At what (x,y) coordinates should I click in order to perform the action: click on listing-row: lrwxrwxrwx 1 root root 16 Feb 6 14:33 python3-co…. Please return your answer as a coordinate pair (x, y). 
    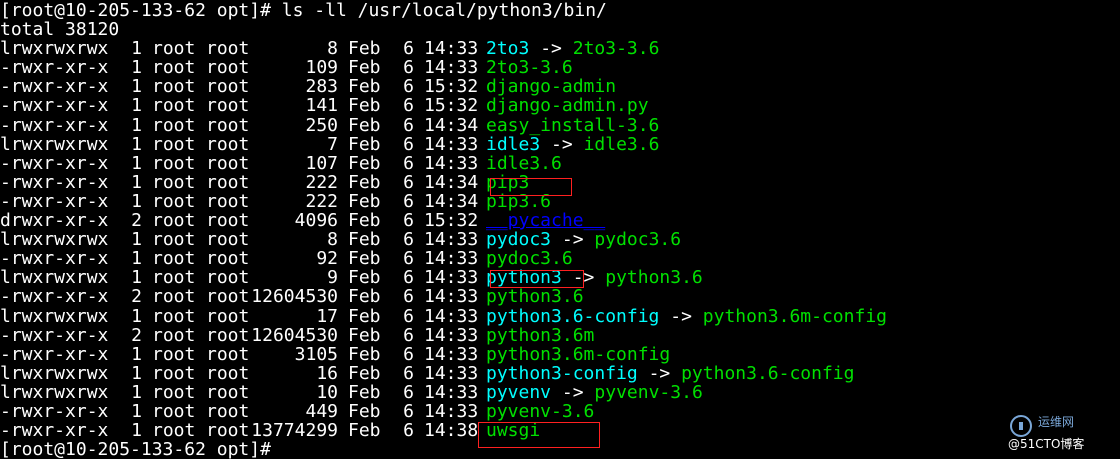
    Looking at the image, I should click on (560, 373).